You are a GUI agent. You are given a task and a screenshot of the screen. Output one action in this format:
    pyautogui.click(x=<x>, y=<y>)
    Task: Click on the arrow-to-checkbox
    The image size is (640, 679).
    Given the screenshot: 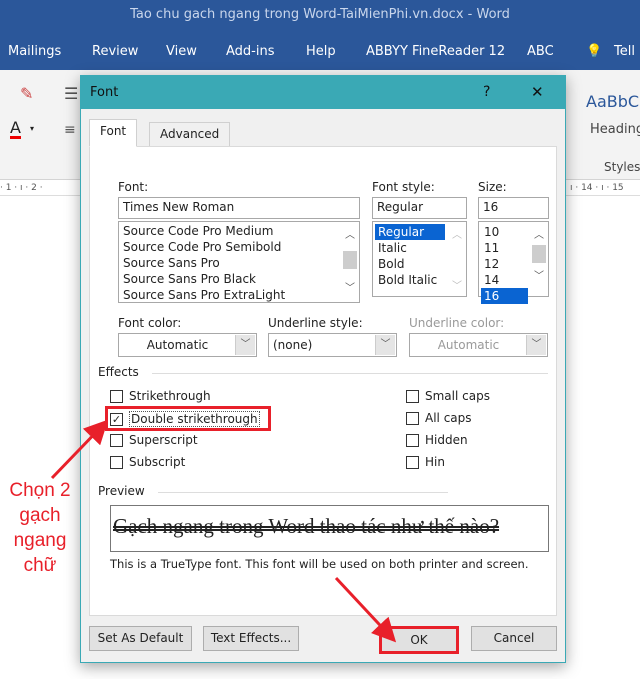 What is the action you would take?
    pyautogui.click(x=79, y=449)
    